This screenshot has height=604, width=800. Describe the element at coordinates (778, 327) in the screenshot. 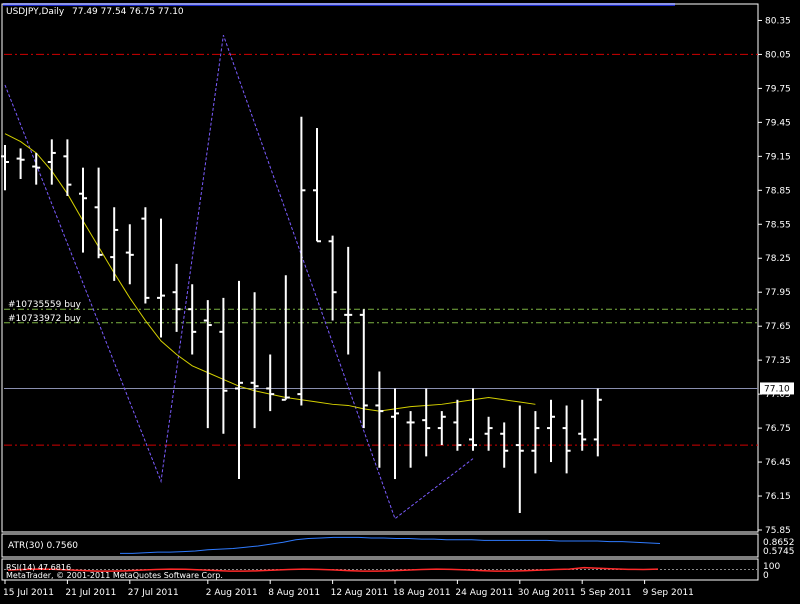

I see `price-tick-label: 77.65` at that location.